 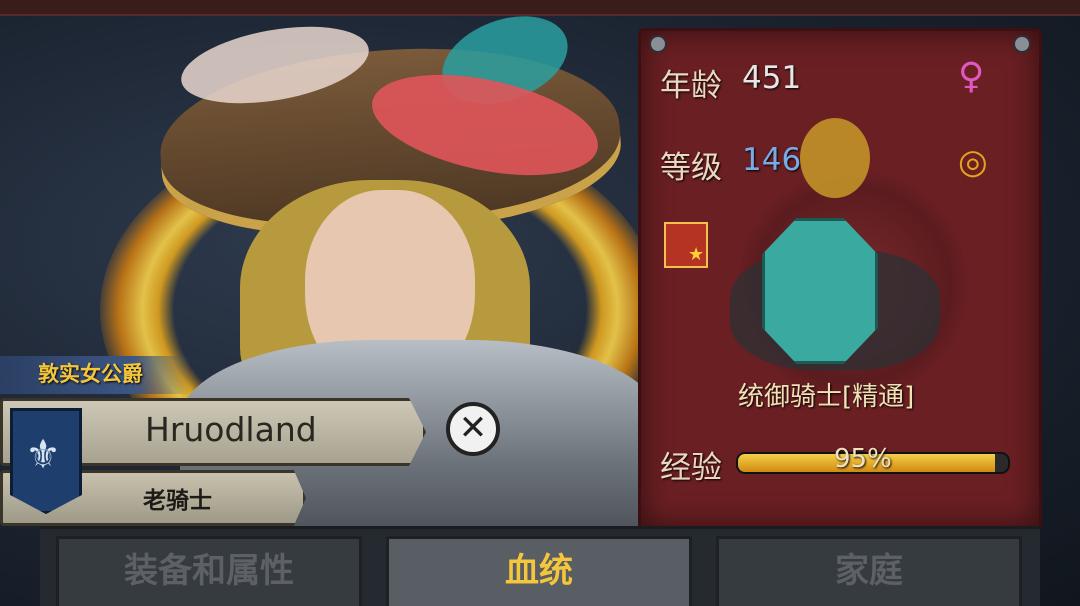 I want to click on exp-label: 经验, so click(x=691, y=468).